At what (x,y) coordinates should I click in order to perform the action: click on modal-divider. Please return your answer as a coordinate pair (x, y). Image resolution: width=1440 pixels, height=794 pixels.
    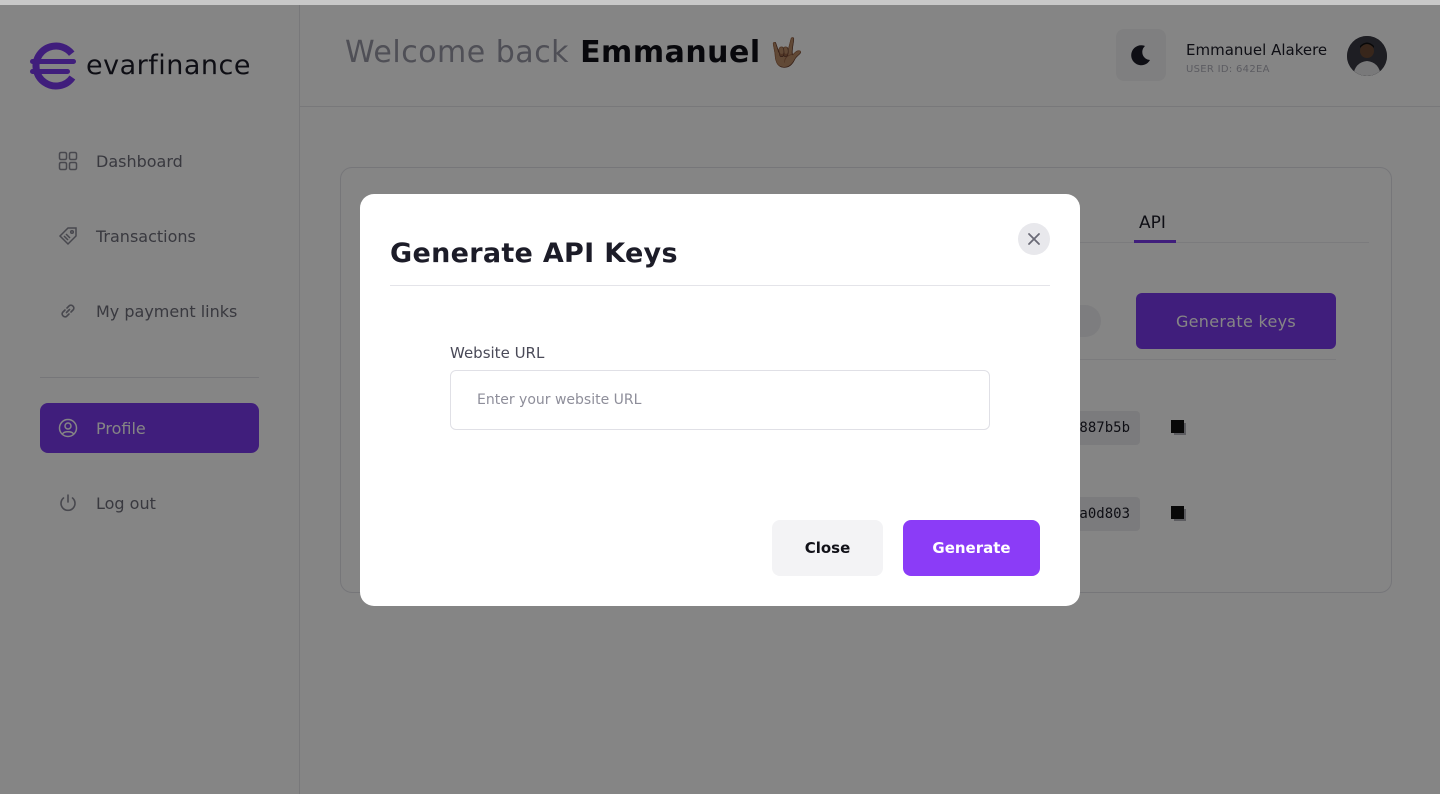
    Looking at the image, I should click on (720, 285).